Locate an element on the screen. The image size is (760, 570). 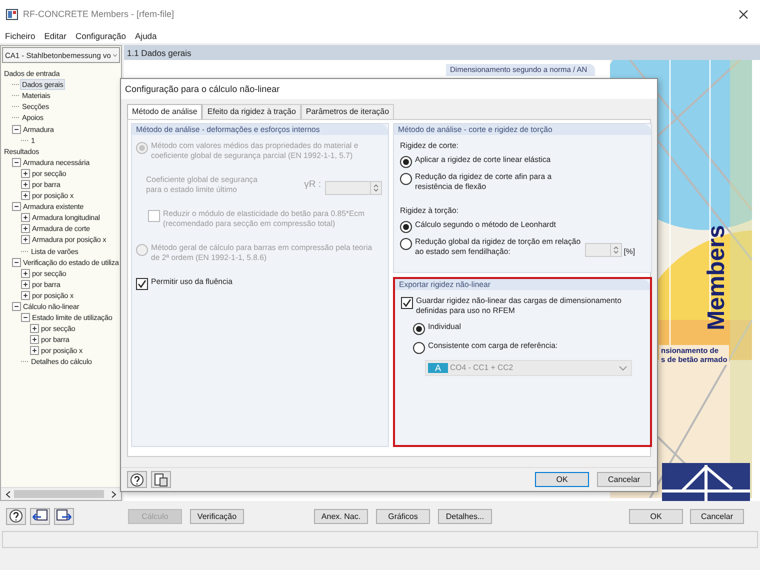
load-tag: A is located at coordinates (438, 368).